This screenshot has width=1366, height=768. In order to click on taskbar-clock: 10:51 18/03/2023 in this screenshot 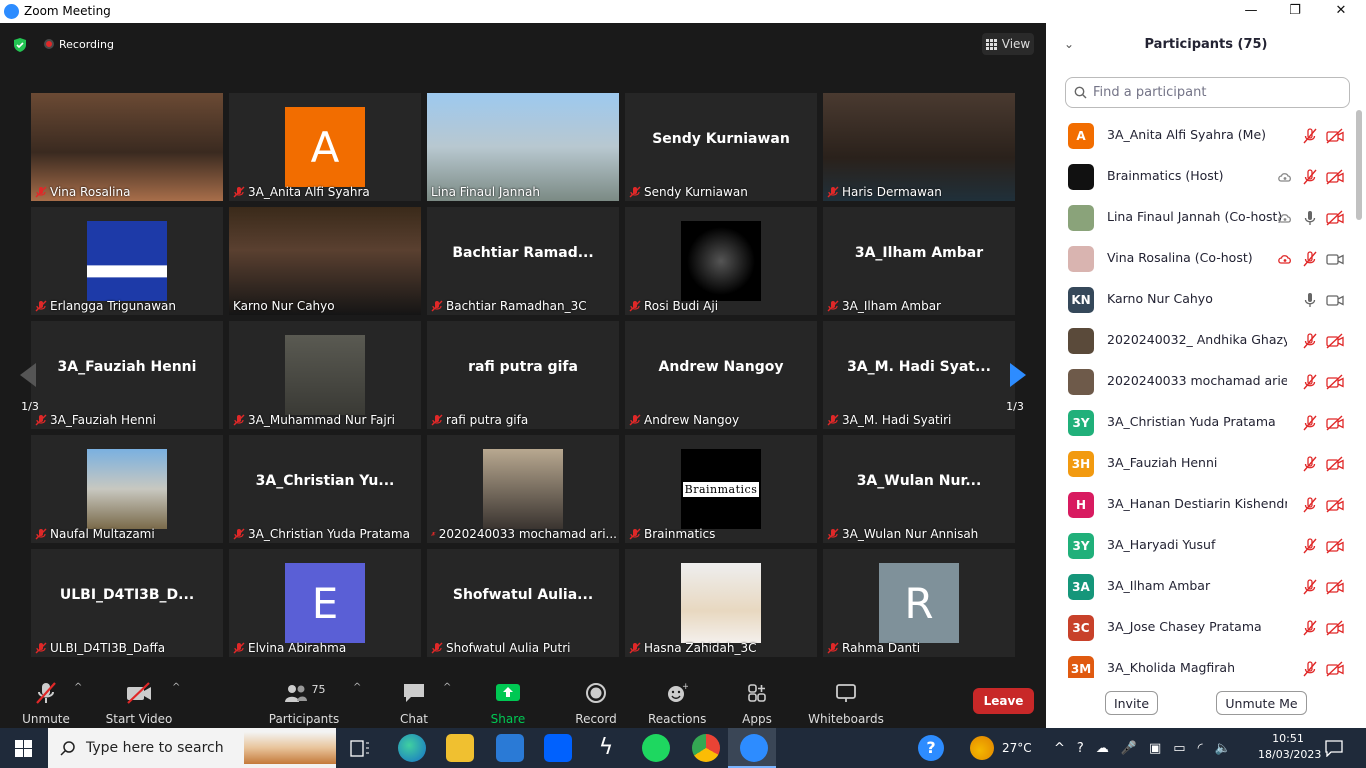, I will do `click(1289, 747)`.